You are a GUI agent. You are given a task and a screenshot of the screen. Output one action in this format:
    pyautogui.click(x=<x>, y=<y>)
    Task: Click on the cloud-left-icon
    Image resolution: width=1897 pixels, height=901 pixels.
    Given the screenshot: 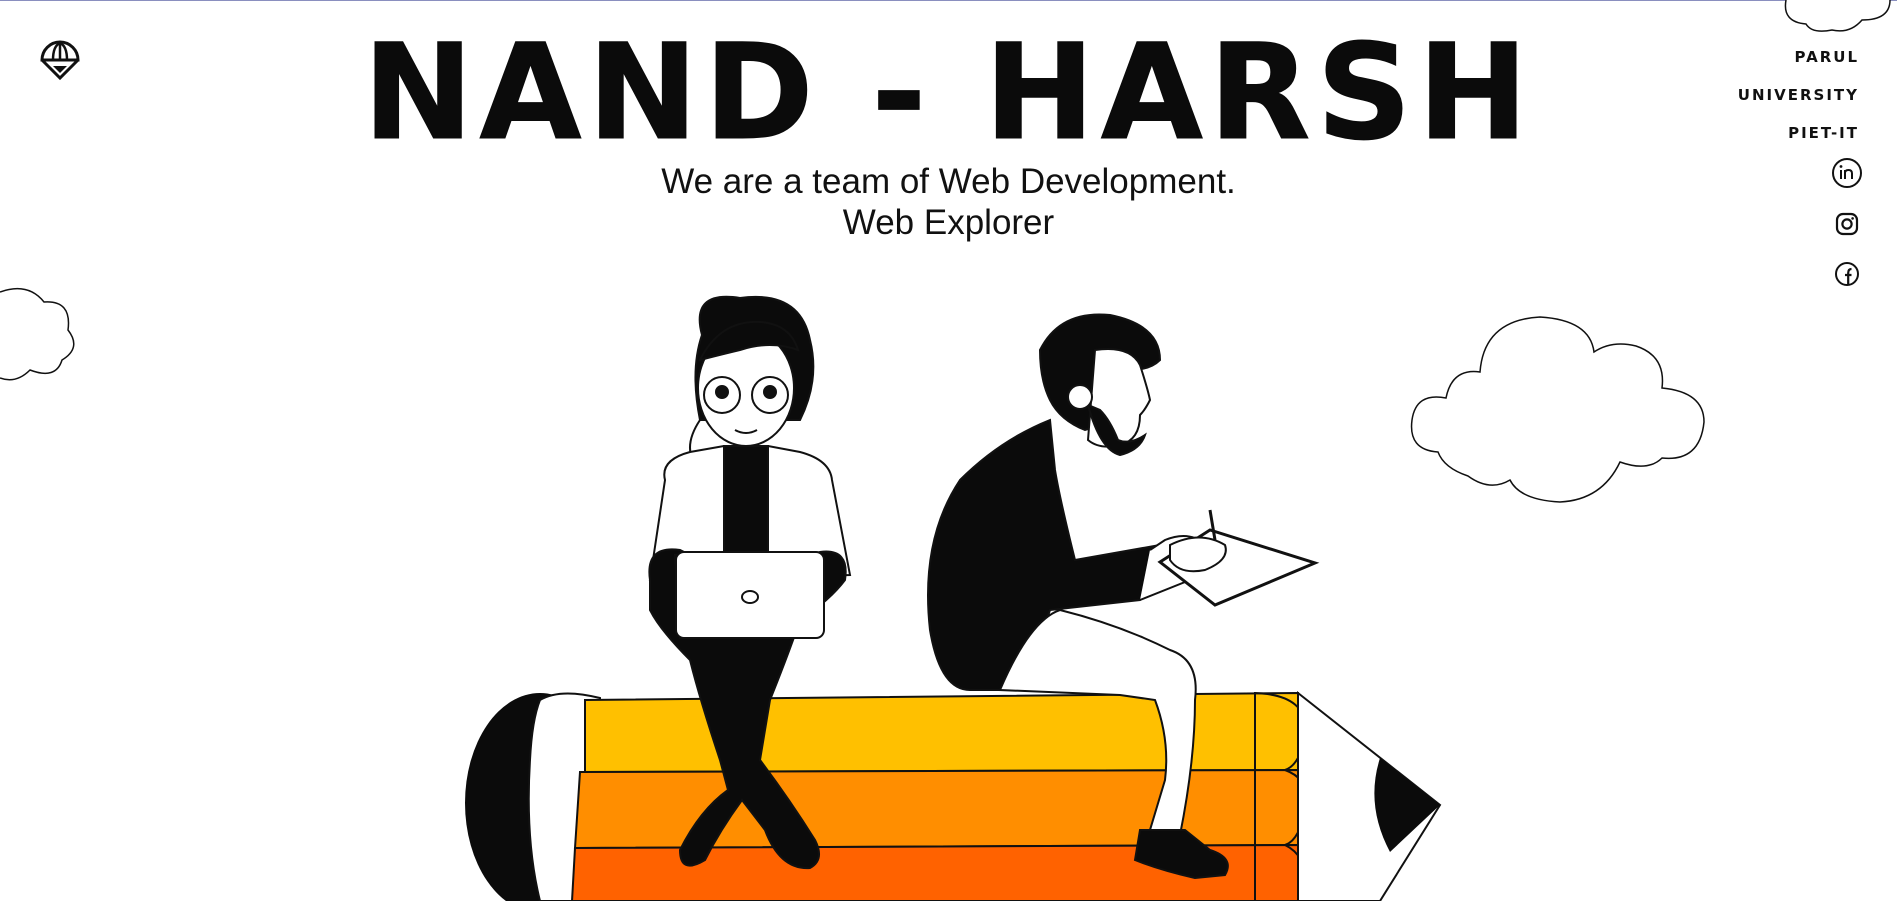 What is the action you would take?
    pyautogui.click(x=37, y=334)
    